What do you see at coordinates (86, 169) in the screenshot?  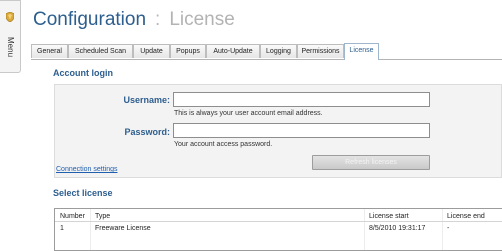 I see `connection-settings-link: Connection settings` at bounding box center [86, 169].